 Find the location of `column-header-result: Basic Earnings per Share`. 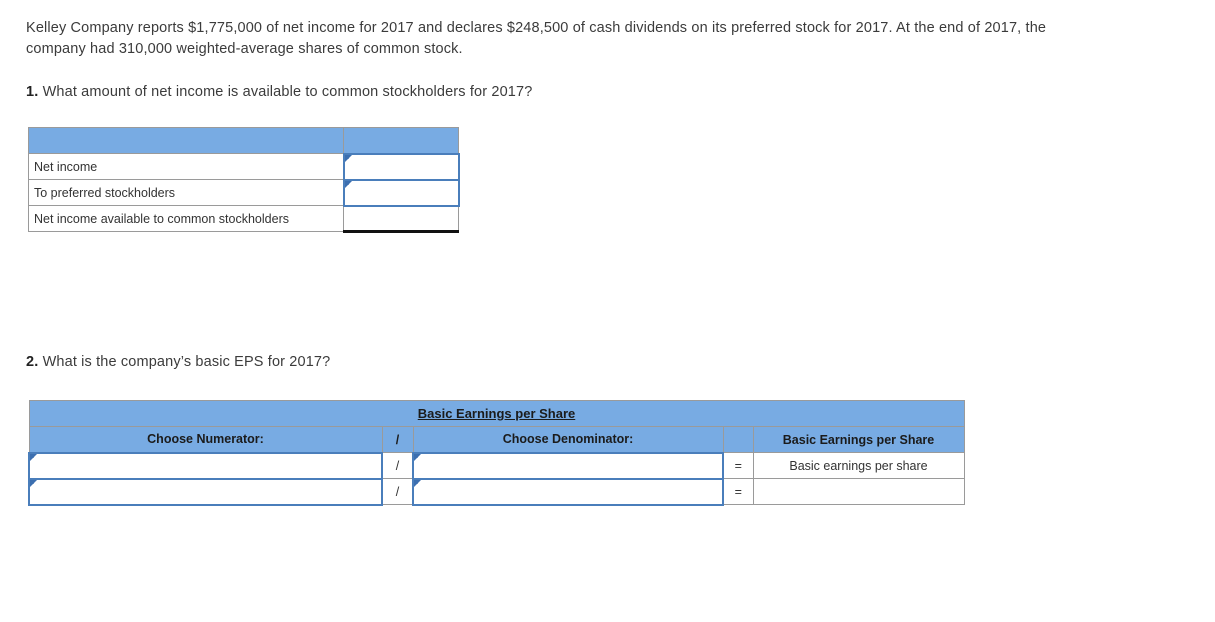

column-header-result: Basic Earnings per Share is located at coordinates (858, 439).